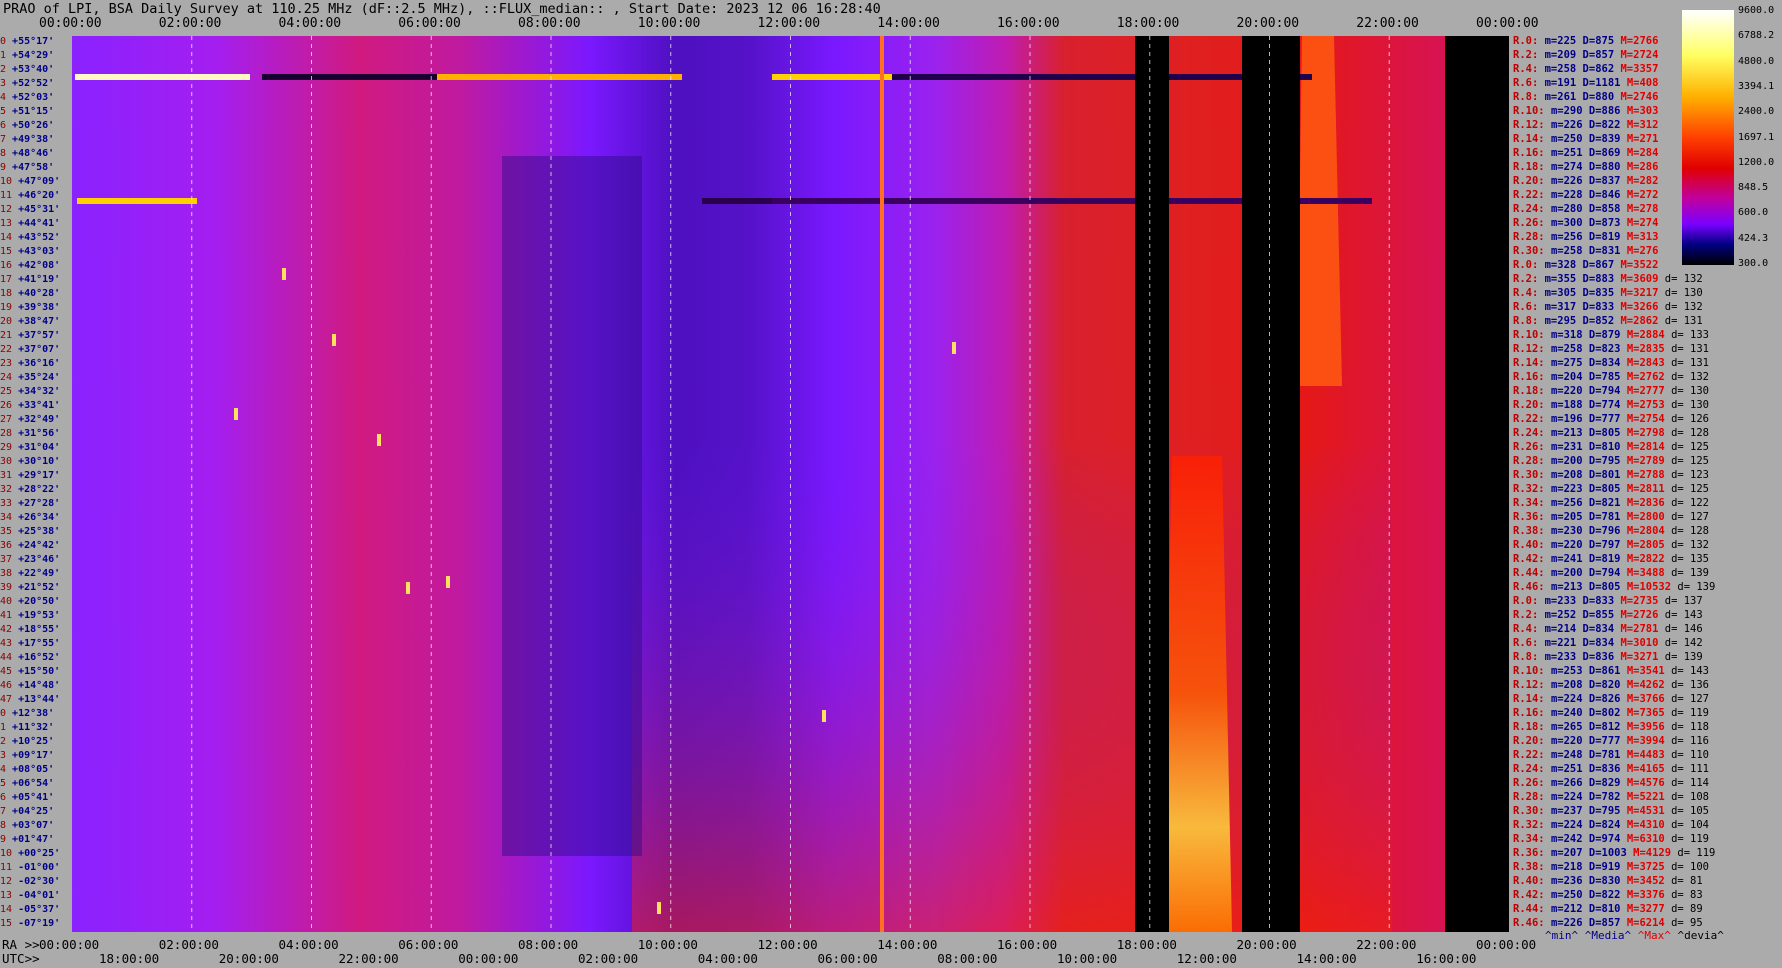  What do you see at coordinates (1756, 137) in the screenshot?
I see `colorbar-tick-label: 1697.1` at bounding box center [1756, 137].